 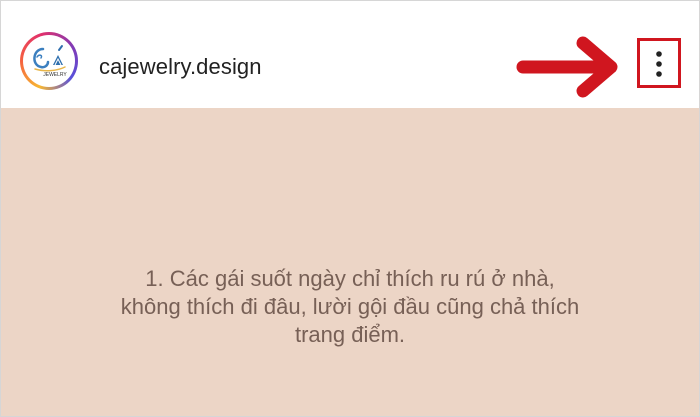 I want to click on more-vertical-icon, so click(x=659, y=64).